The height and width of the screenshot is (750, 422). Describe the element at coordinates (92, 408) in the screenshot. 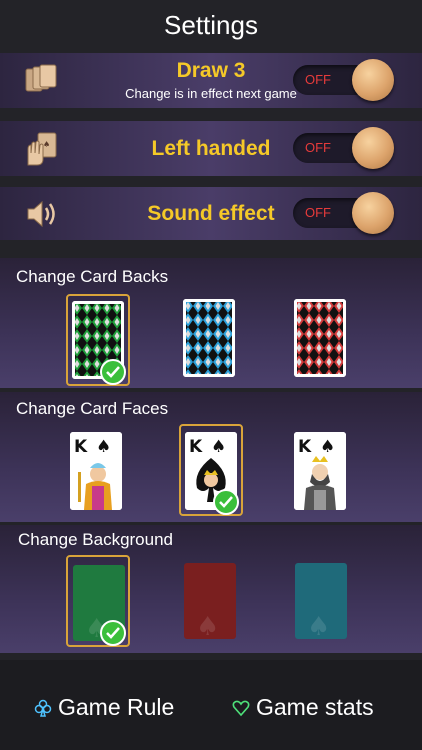

I see `section-title: Change Card Faces` at that location.